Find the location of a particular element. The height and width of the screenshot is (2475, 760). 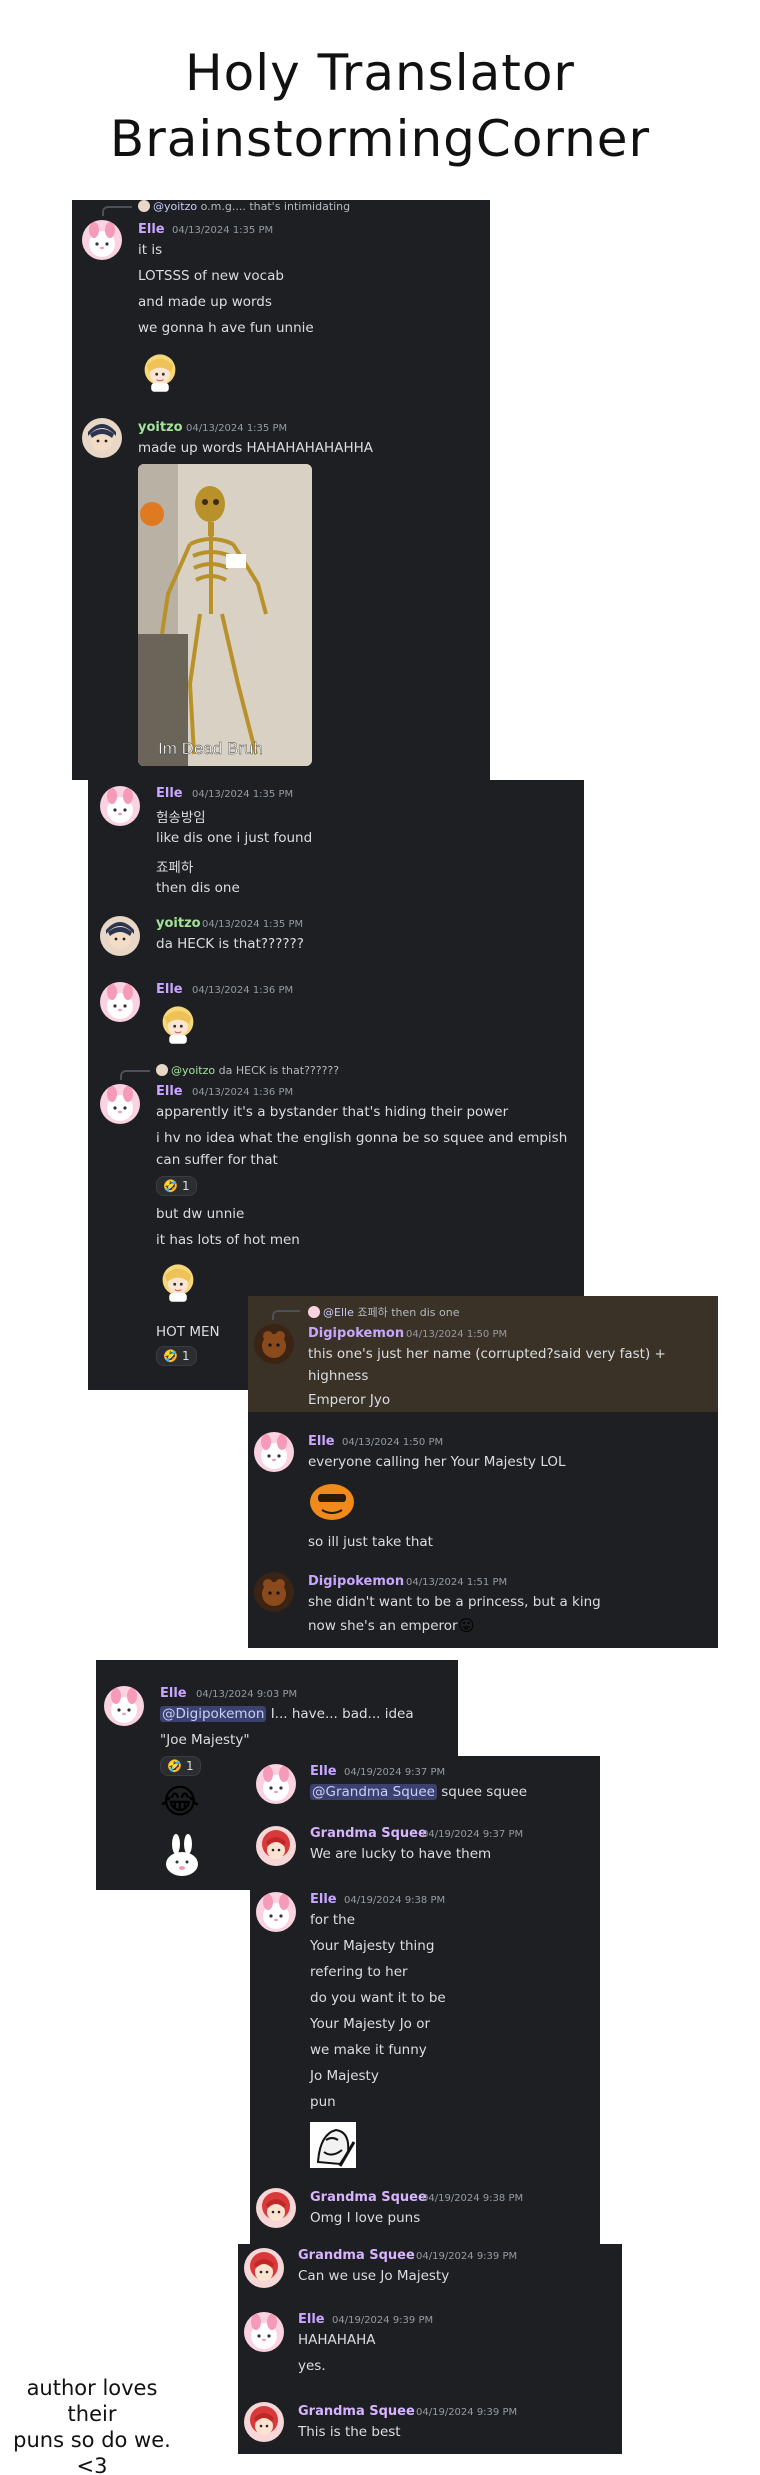

message-line: like dis one i just found is located at coordinates (234, 838).